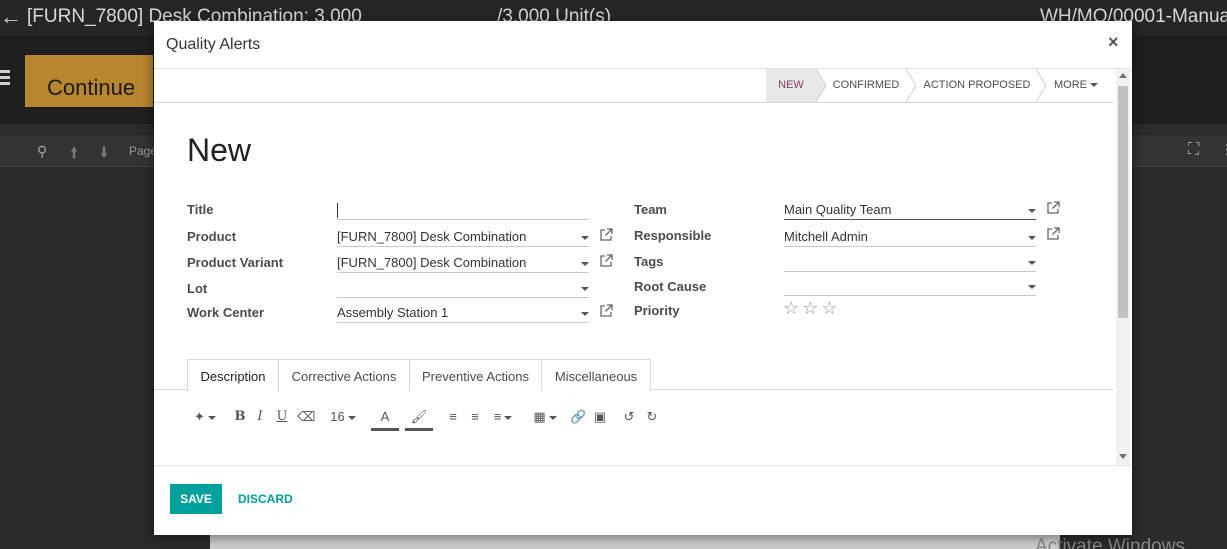 The height and width of the screenshot is (549, 1227). I want to click on image-icon: ▣, so click(600, 416).